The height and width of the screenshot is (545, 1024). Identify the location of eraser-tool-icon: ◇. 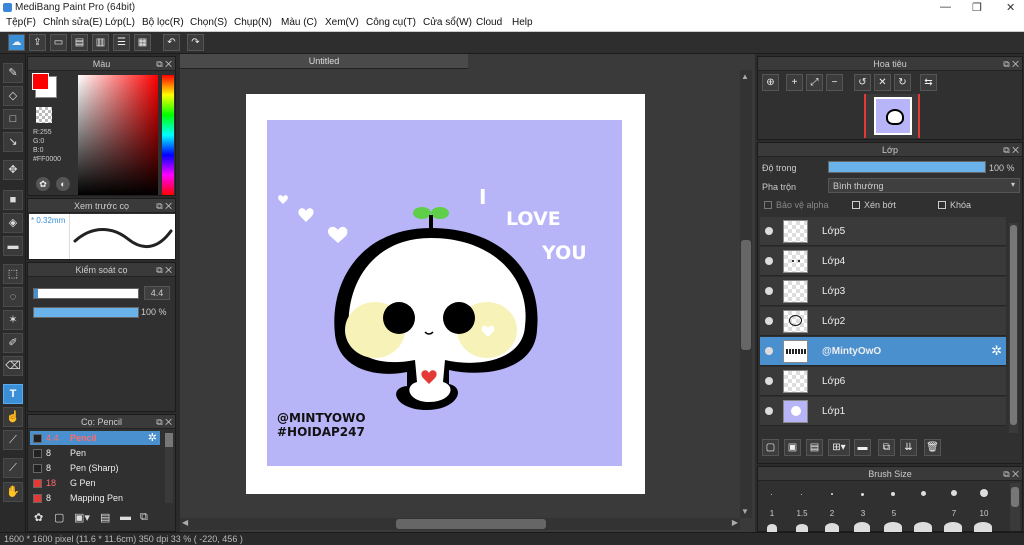
(13, 96).